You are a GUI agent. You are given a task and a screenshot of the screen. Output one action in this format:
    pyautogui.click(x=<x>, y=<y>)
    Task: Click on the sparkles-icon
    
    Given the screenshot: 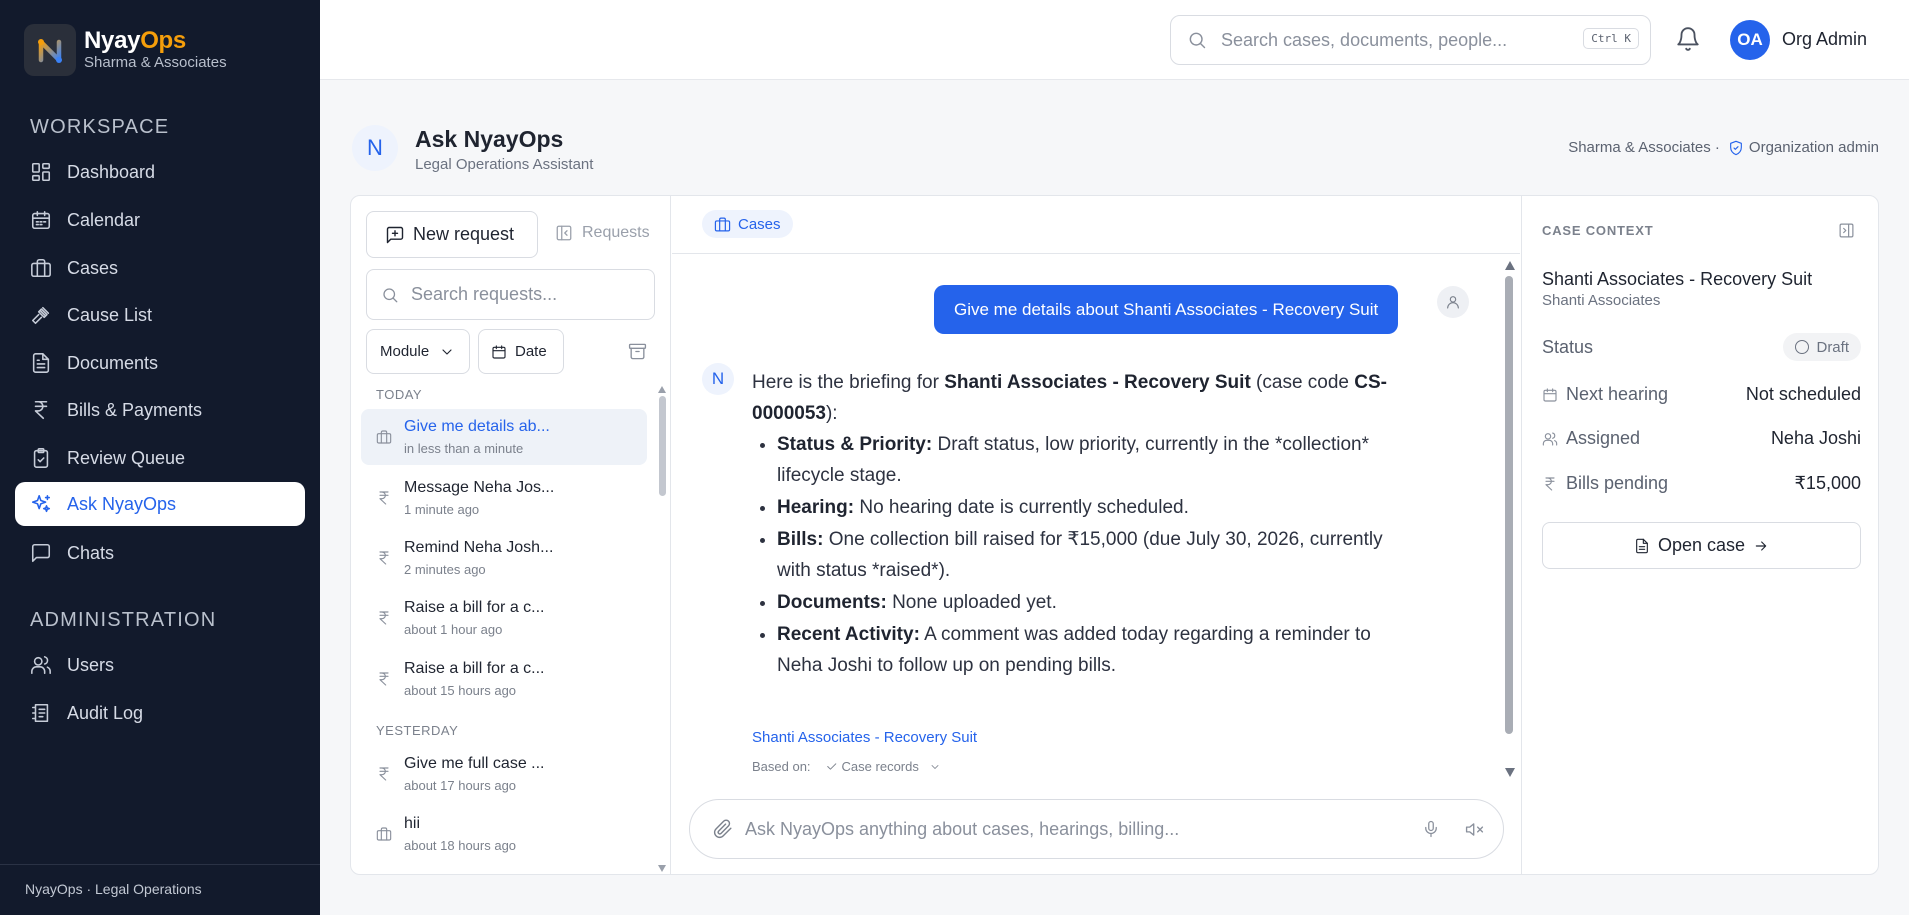 What is the action you would take?
    pyautogui.click(x=41, y=503)
    